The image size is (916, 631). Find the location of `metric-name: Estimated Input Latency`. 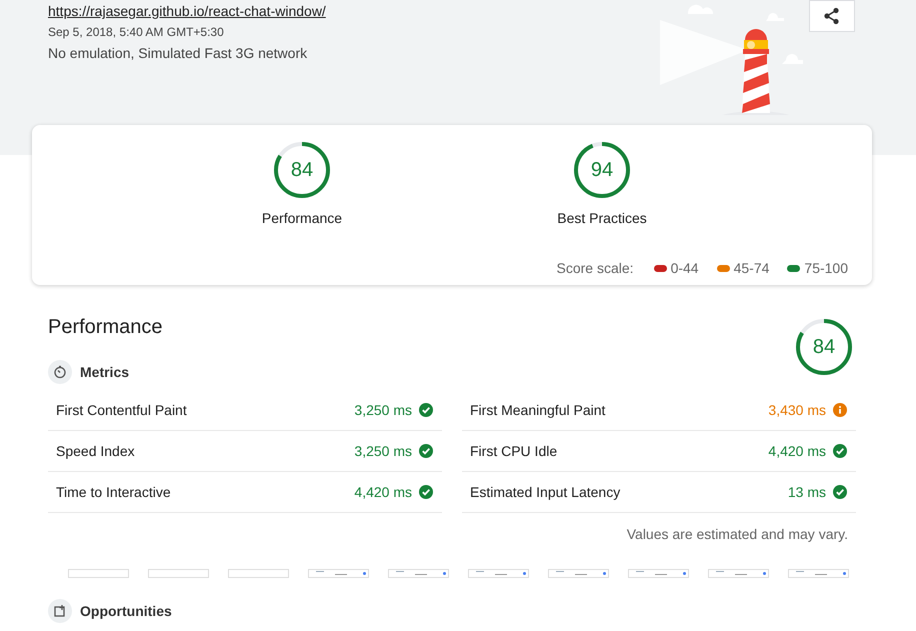

metric-name: Estimated Input Latency is located at coordinates (546, 492).